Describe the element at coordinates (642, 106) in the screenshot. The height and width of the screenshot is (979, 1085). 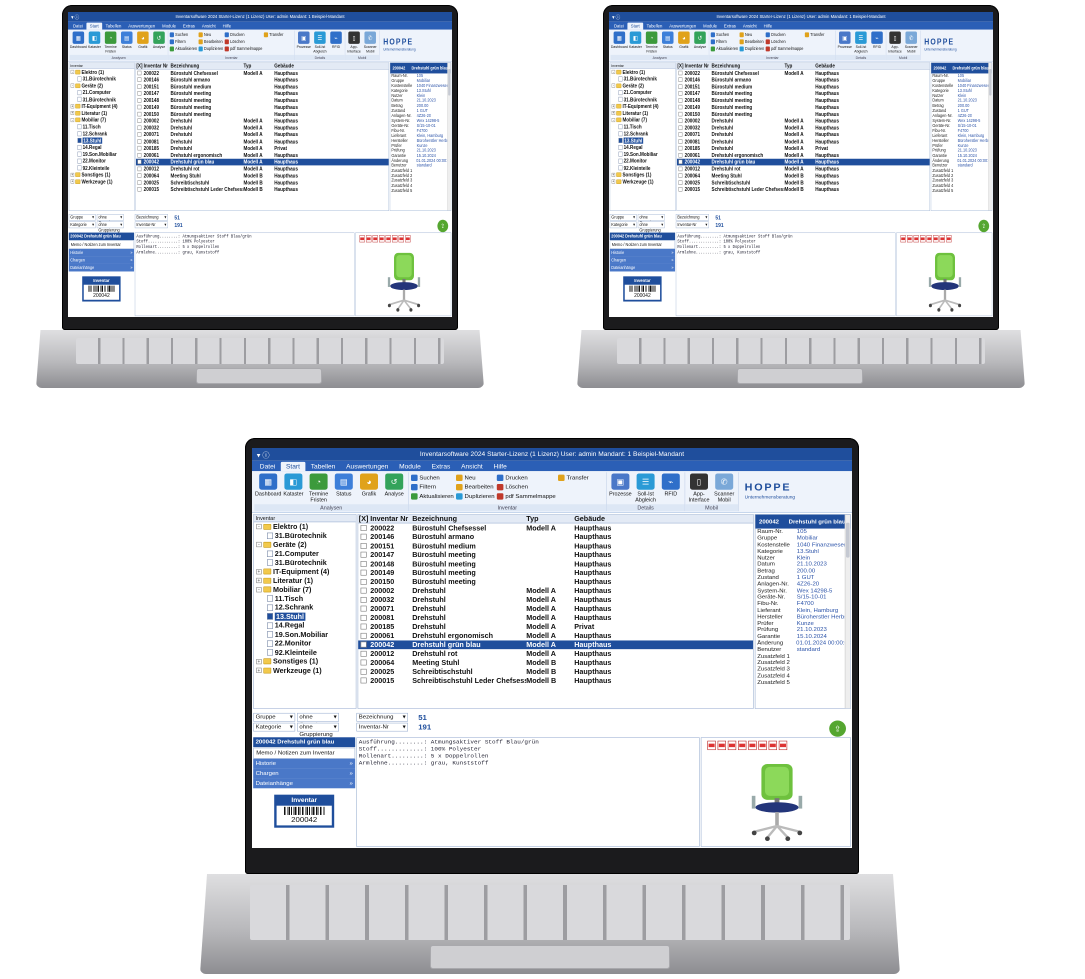
I see `tree-node: + IT-Equipment (4)` at that location.